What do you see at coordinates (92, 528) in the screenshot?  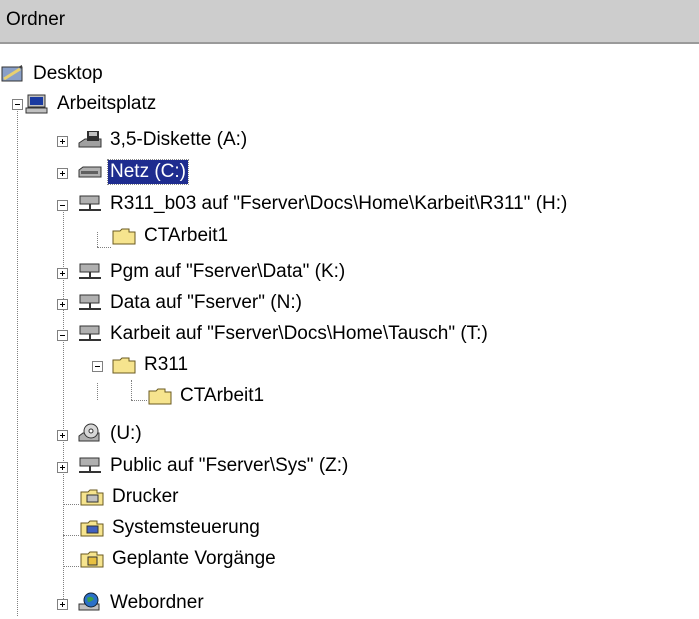 I see `control-panel-icon` at bounding box center [92, 528].